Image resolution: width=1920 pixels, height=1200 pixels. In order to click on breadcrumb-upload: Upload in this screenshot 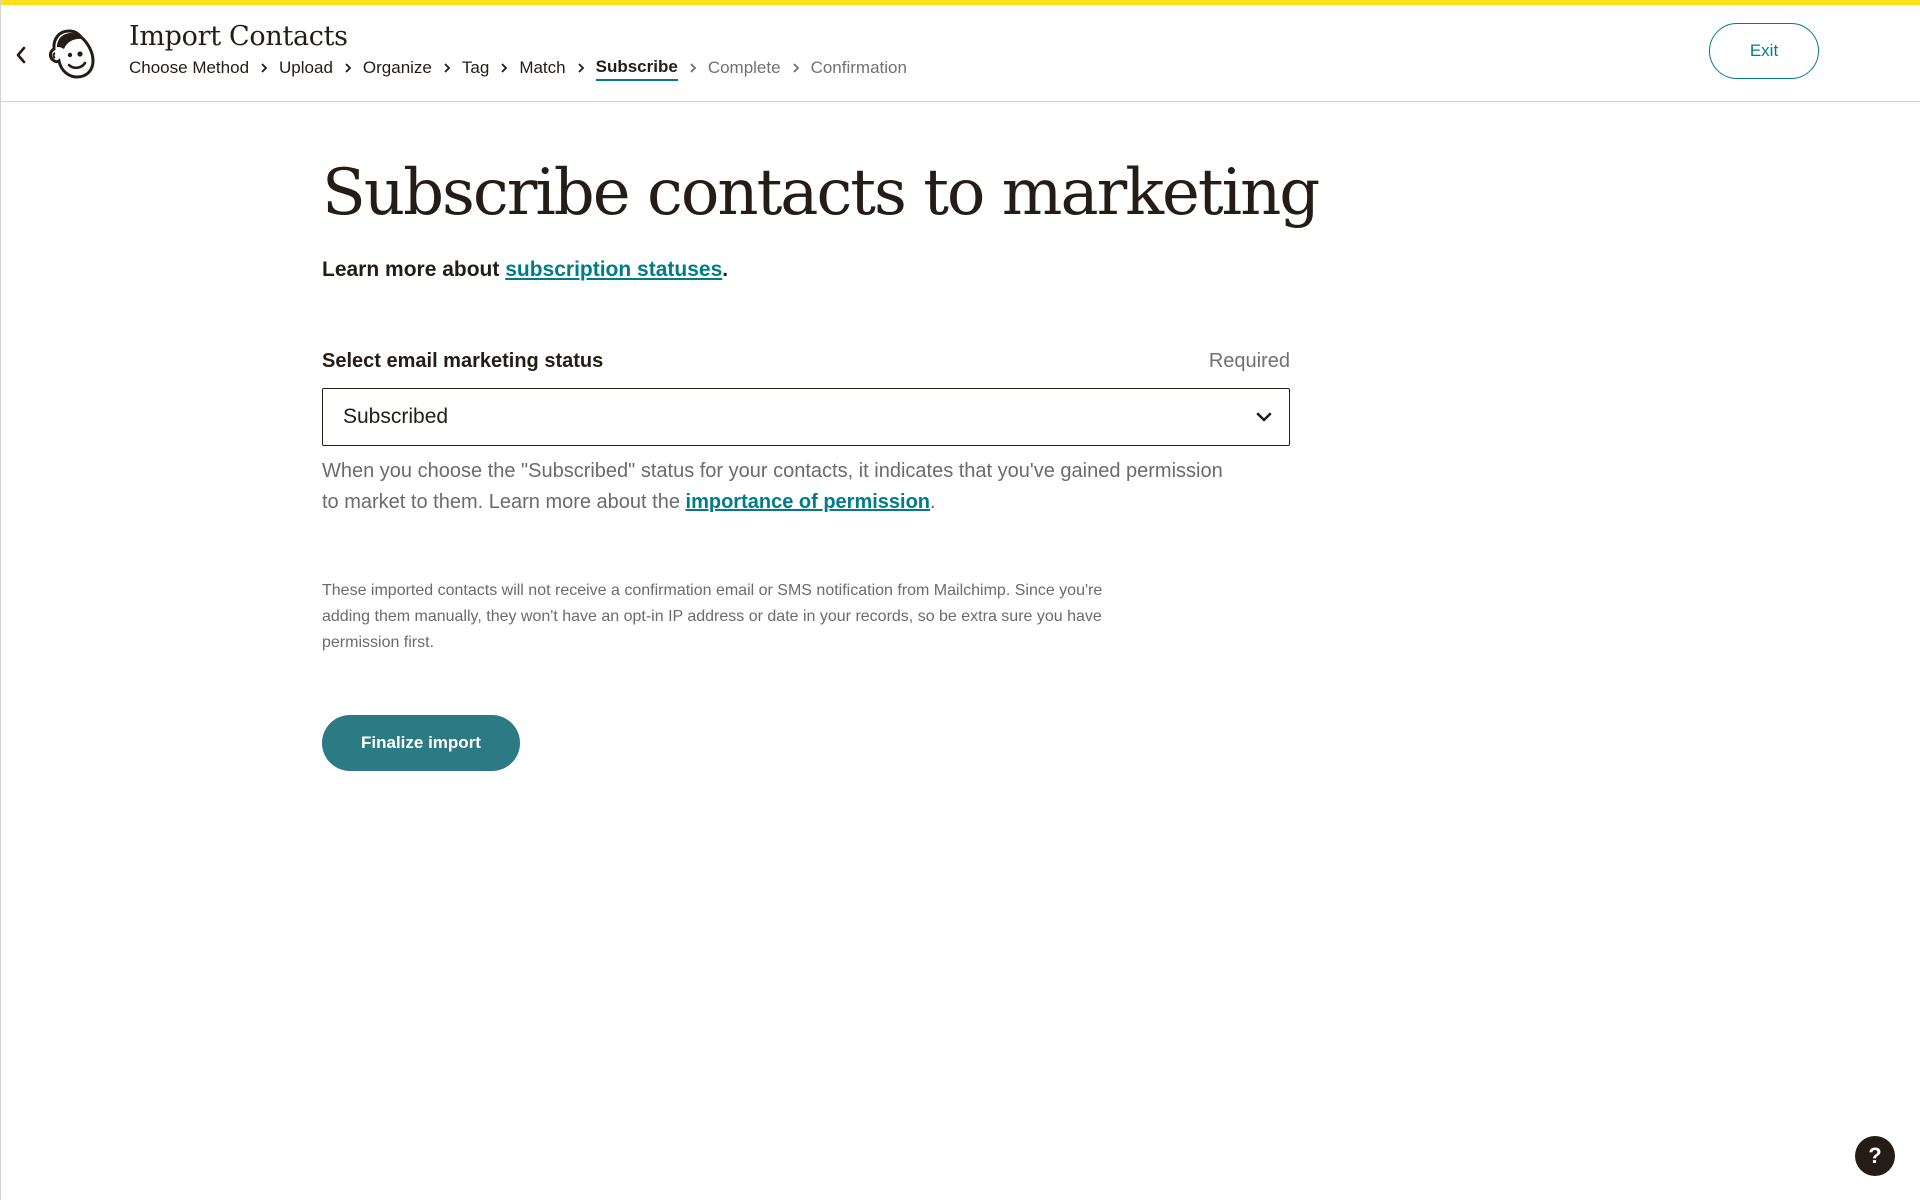, I will do `click(306, 68)`.